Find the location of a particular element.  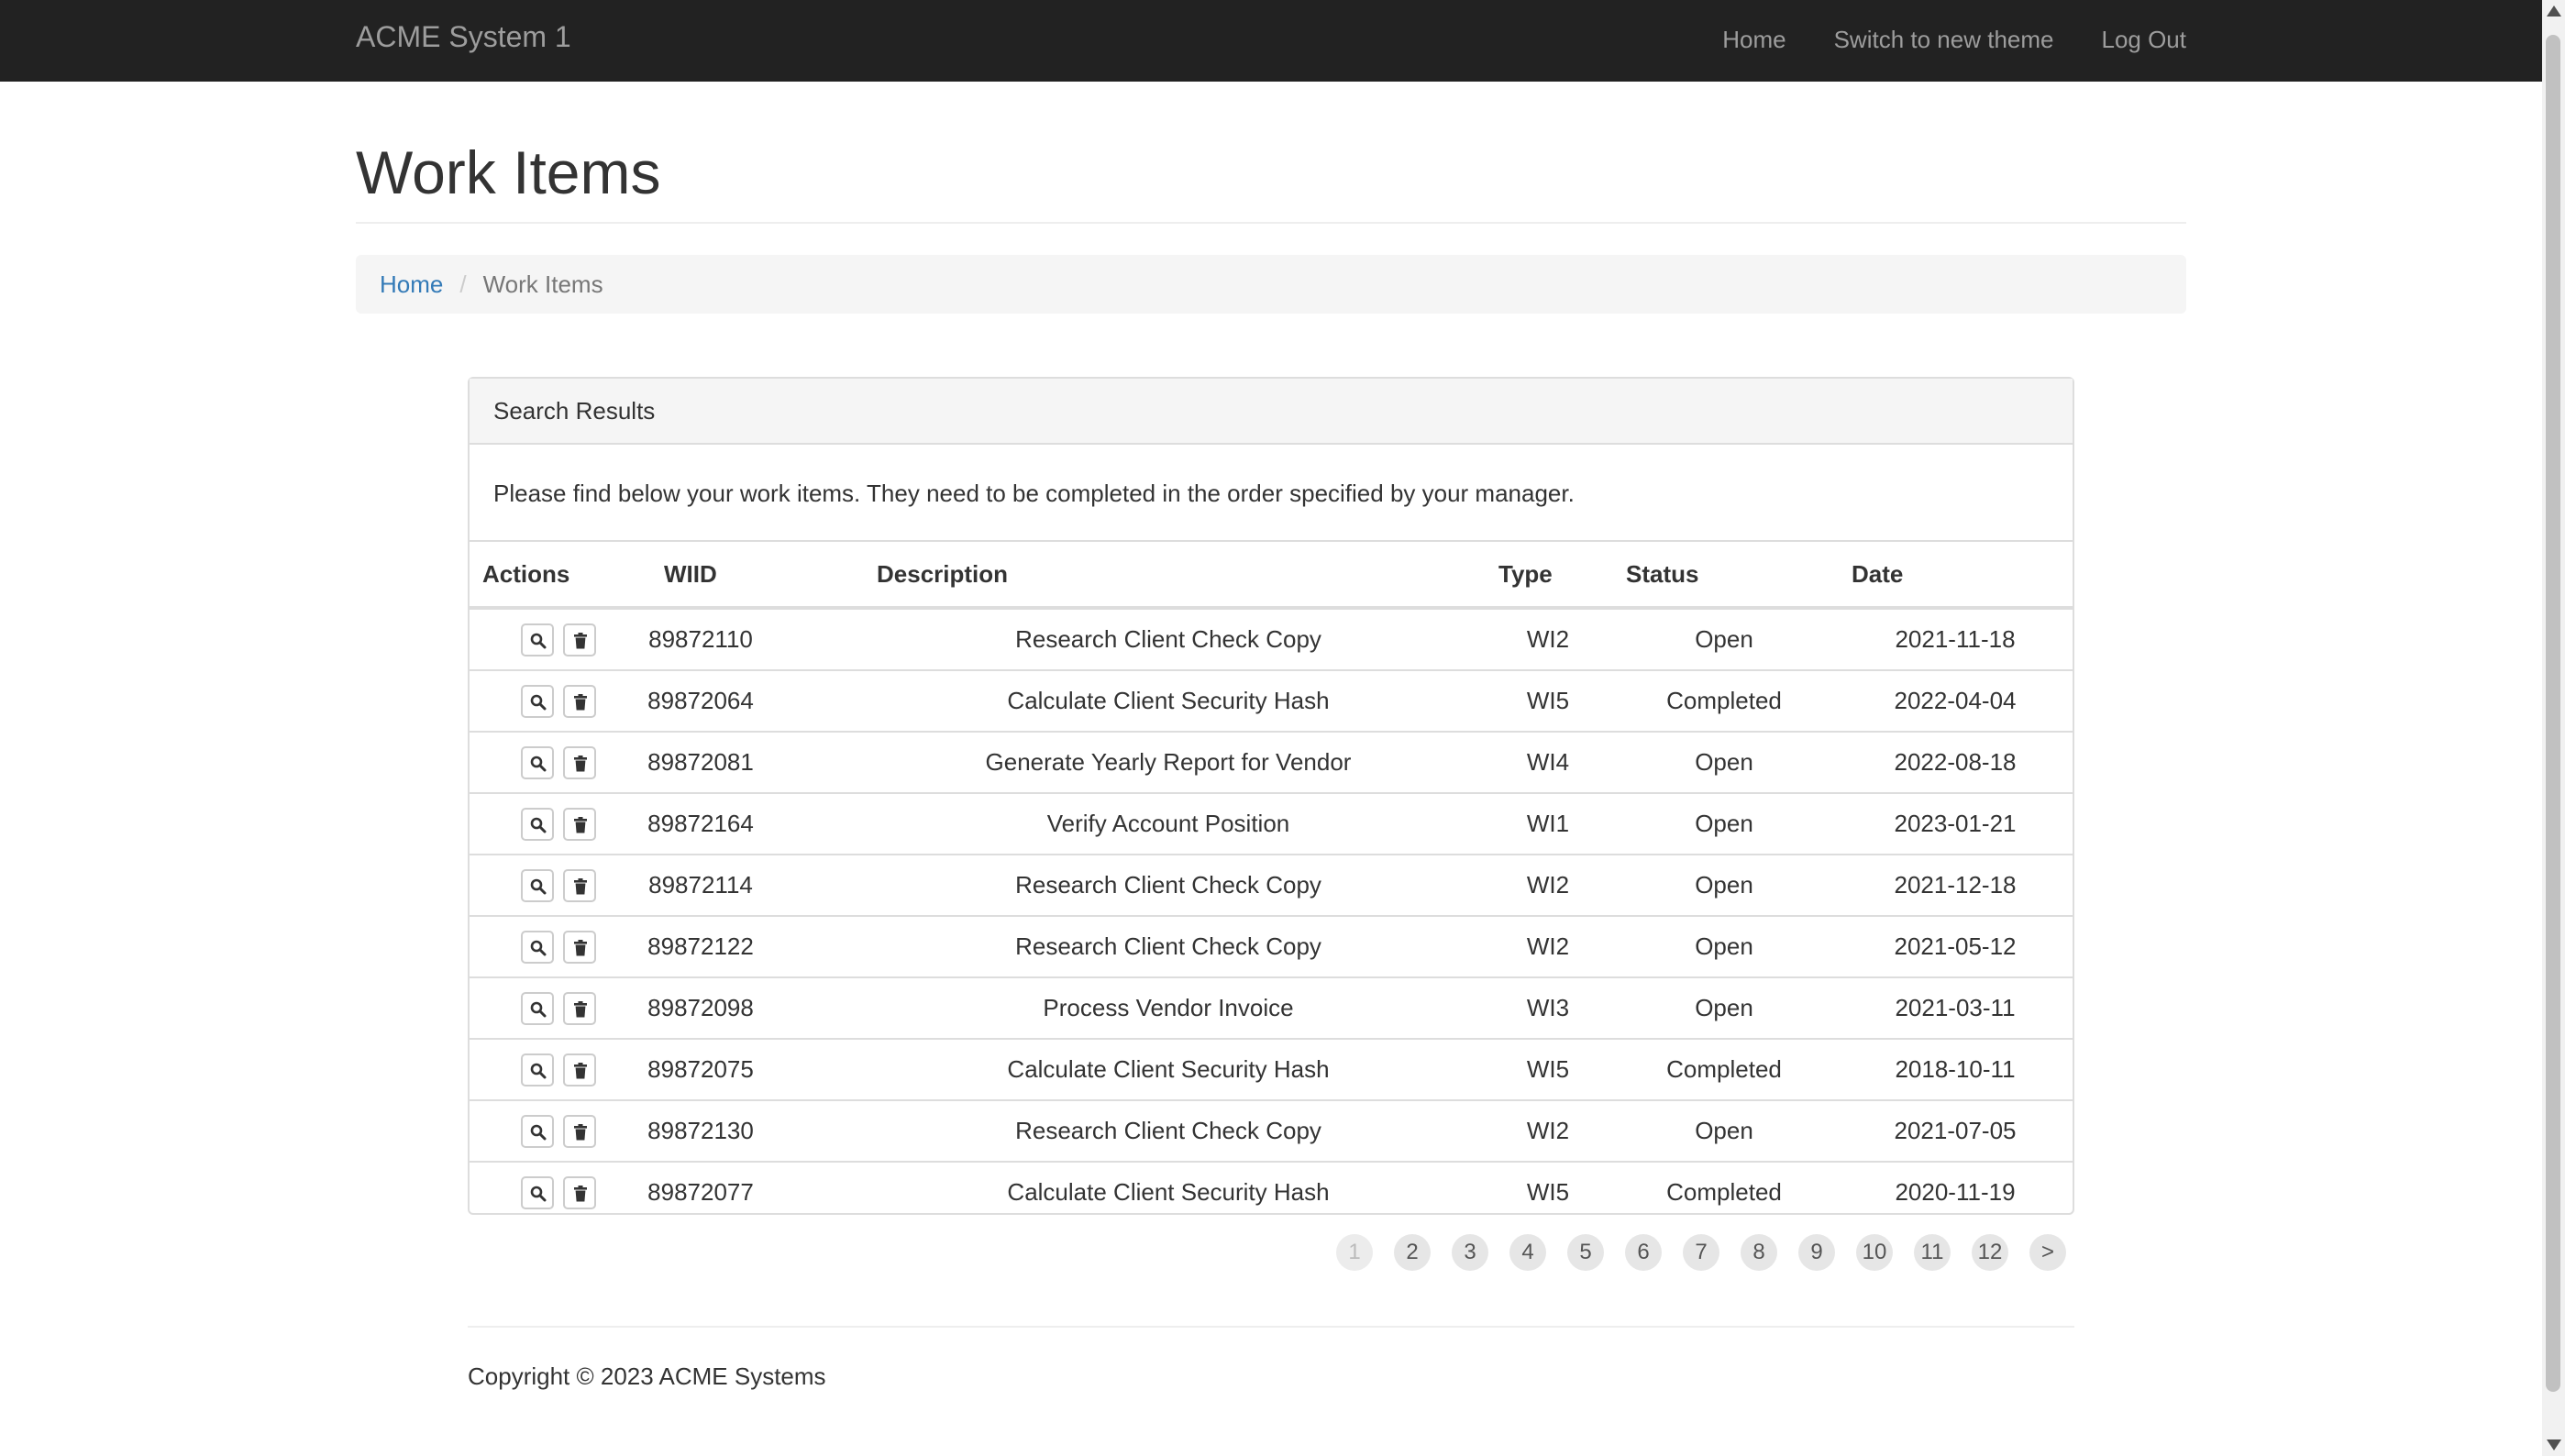

page-3-button: 3 is located at coordinates (1470, 1252).